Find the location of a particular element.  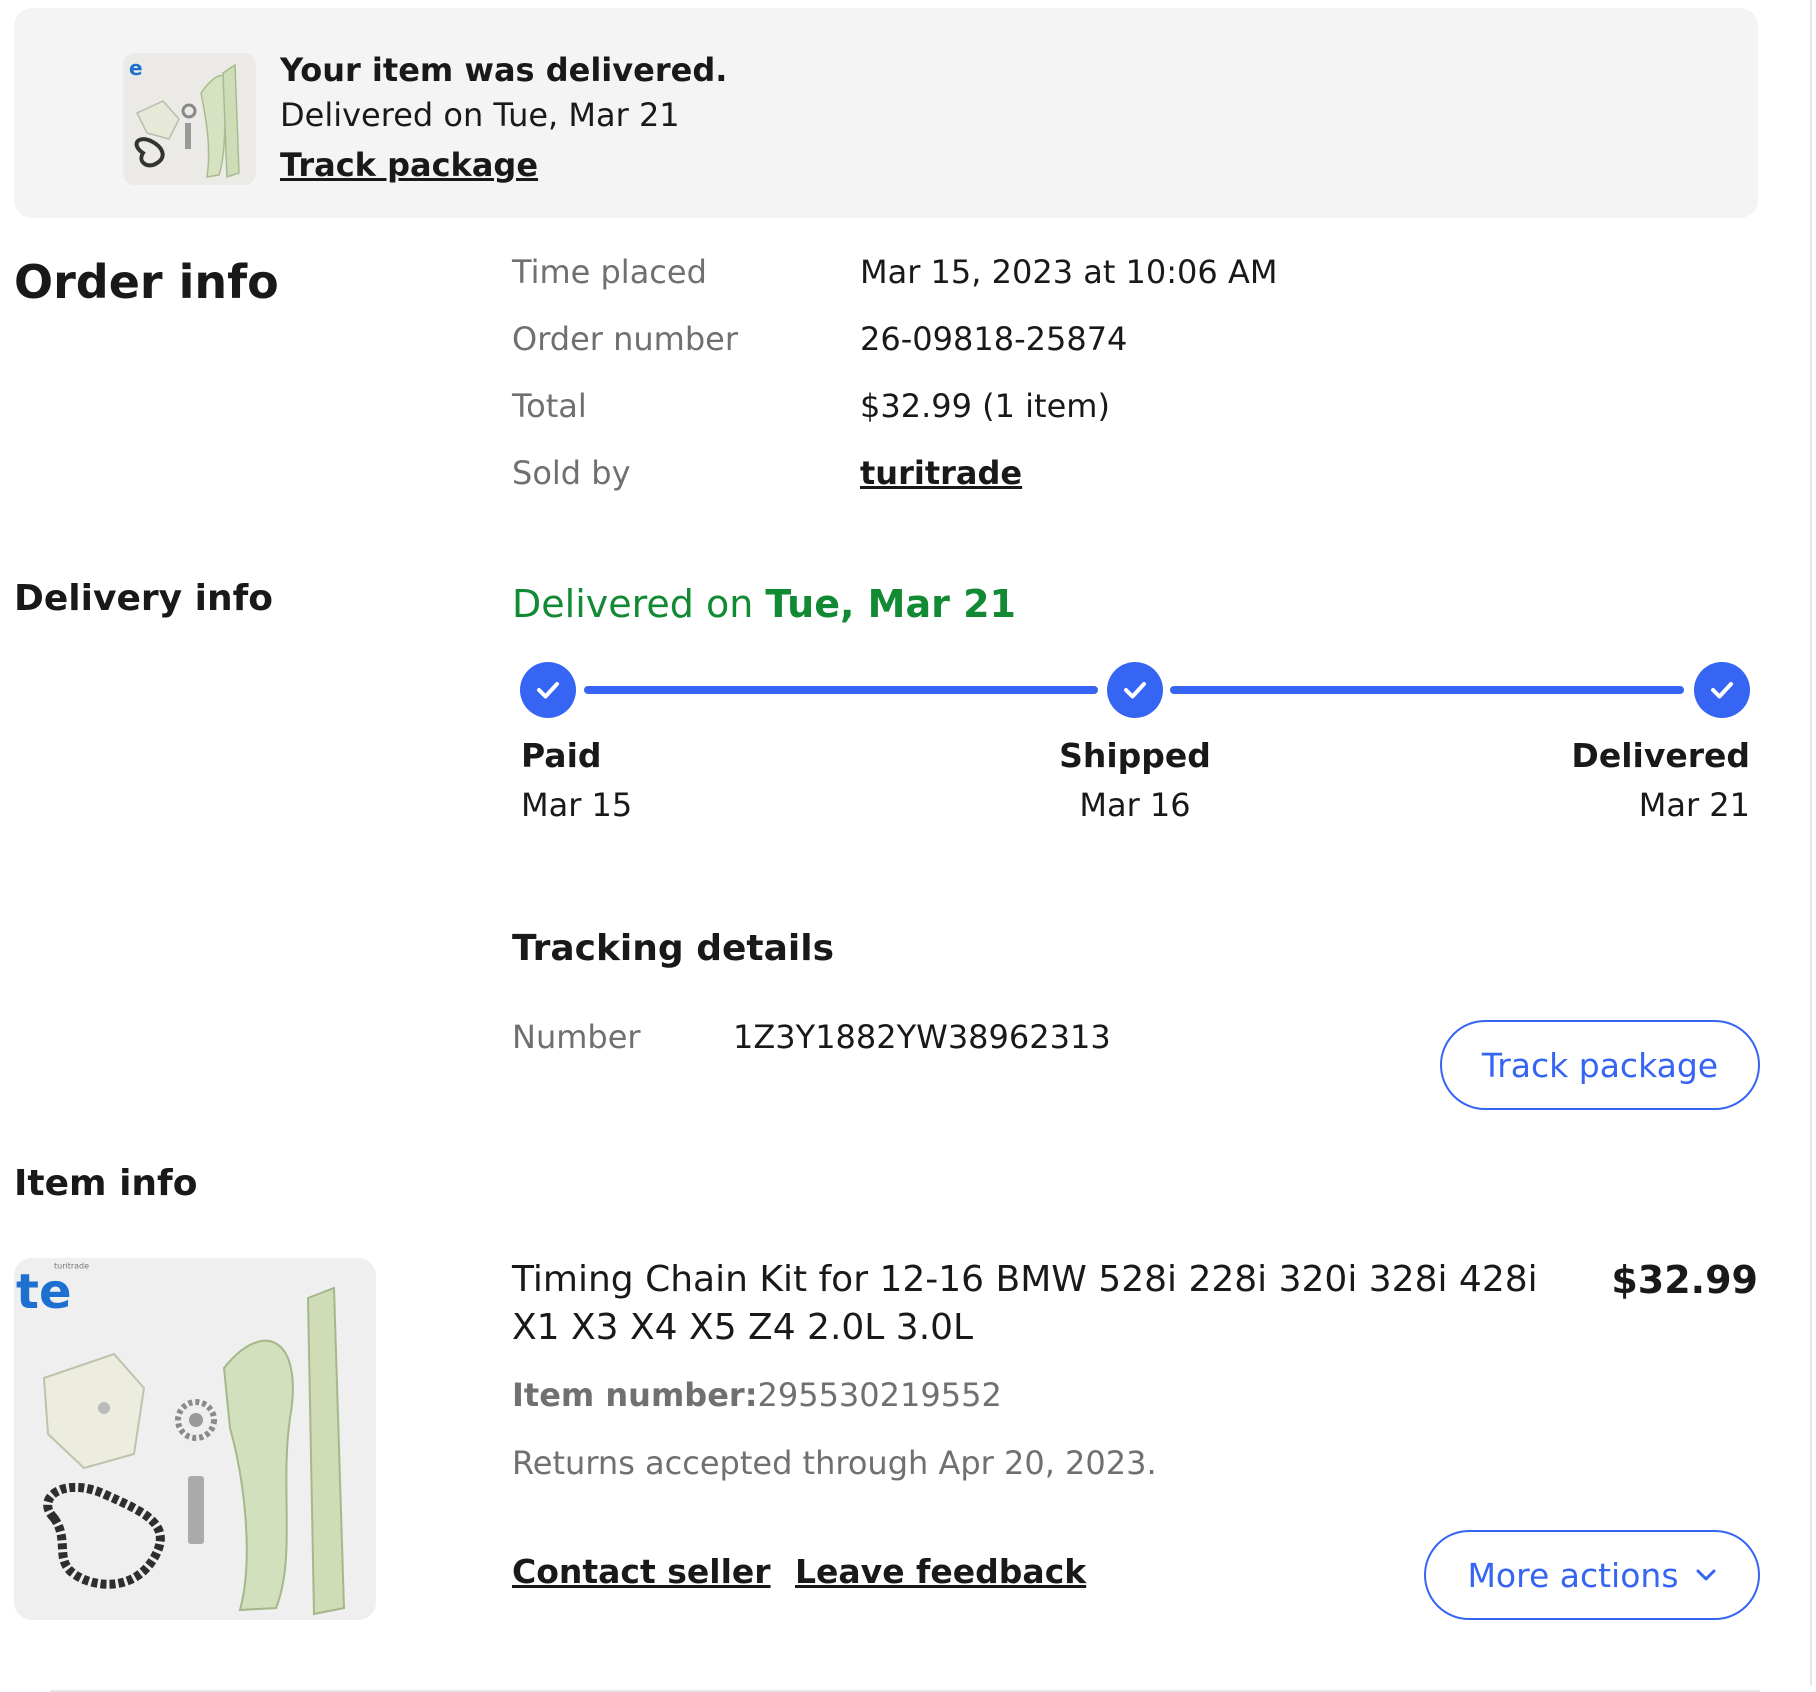

track-package-button-label: Track package is located at coordinates (1600, 1065).